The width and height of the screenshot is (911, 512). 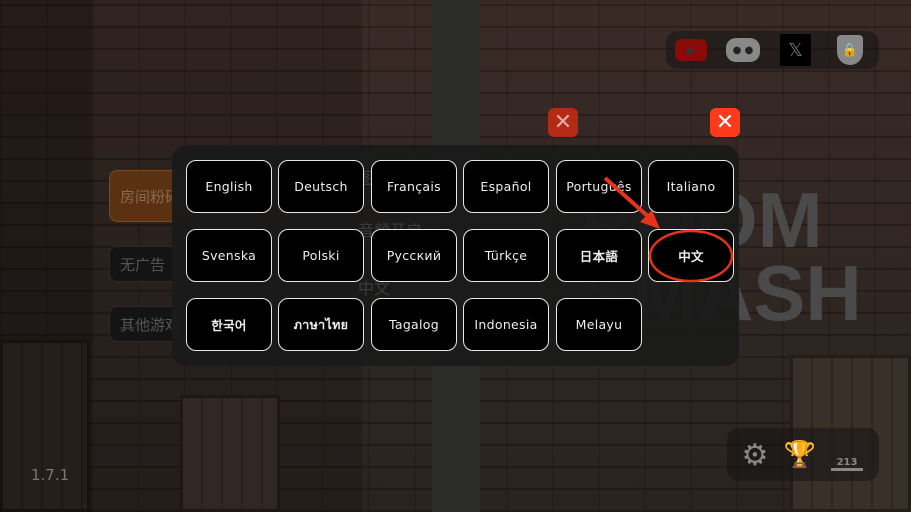 I want to click on annotation-circle, so click(x=691, y=256).